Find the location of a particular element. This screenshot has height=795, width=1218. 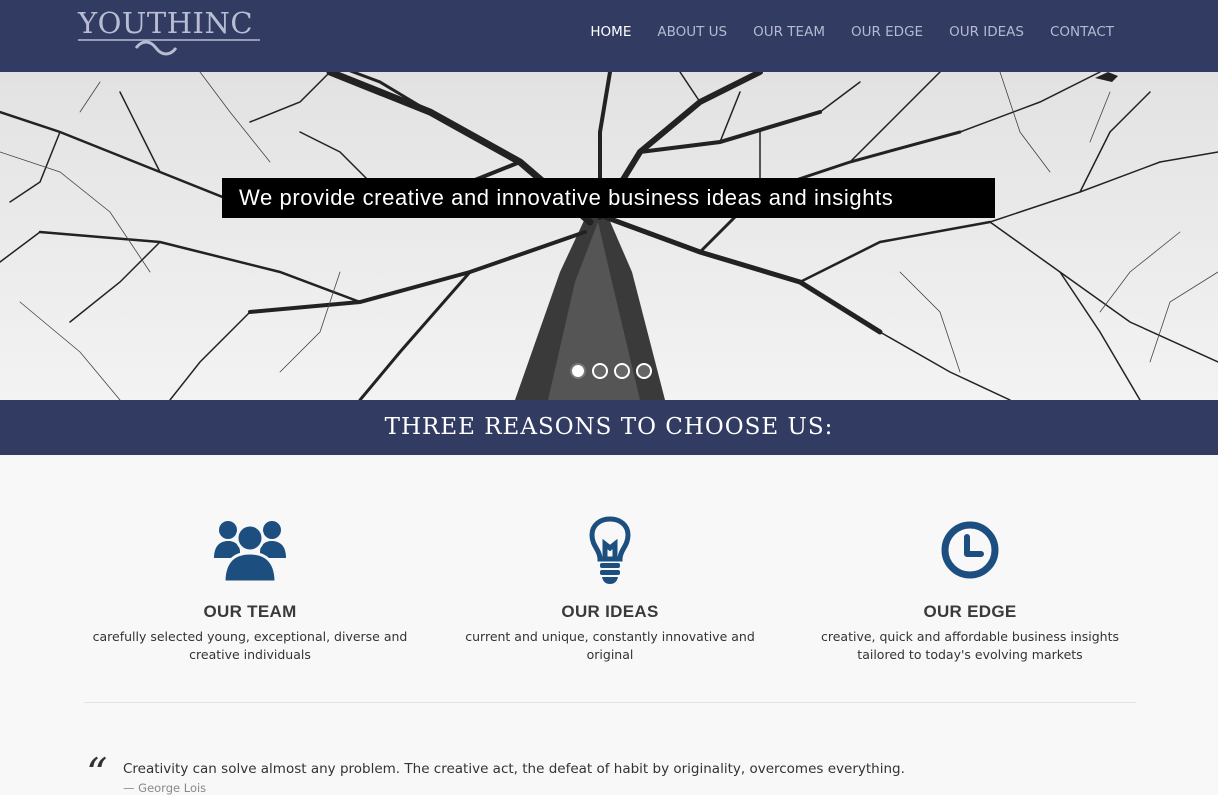

logo: YOUTHINC is located at coordinates (169, 31).